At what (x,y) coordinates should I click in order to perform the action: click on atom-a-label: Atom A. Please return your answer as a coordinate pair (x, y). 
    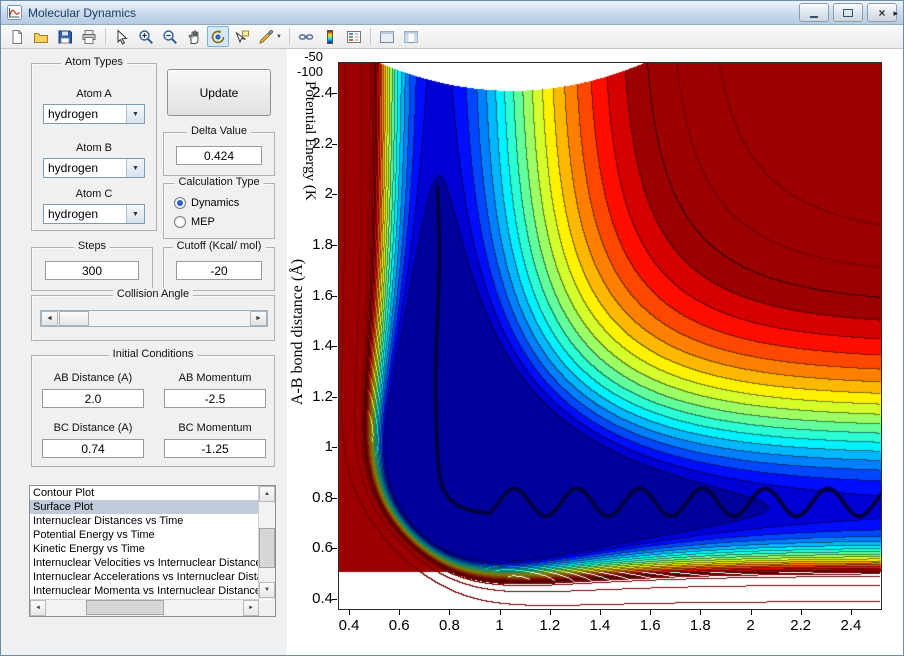
    Looking at the image, I should click on (94, 94).